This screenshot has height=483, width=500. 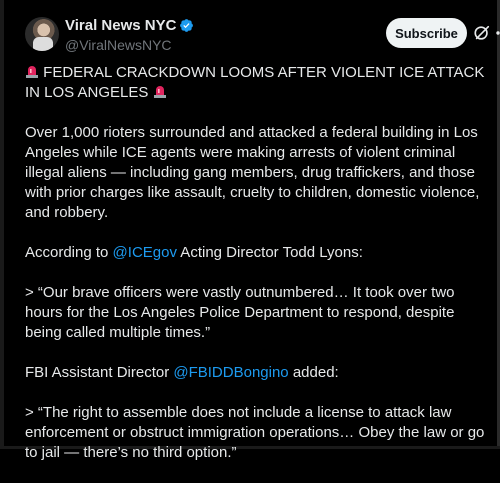 What do you see at coordinates (120, 25) in the screenshot?
I see `author-display-name: Viral News NYC` at bounding box center [120, 25].